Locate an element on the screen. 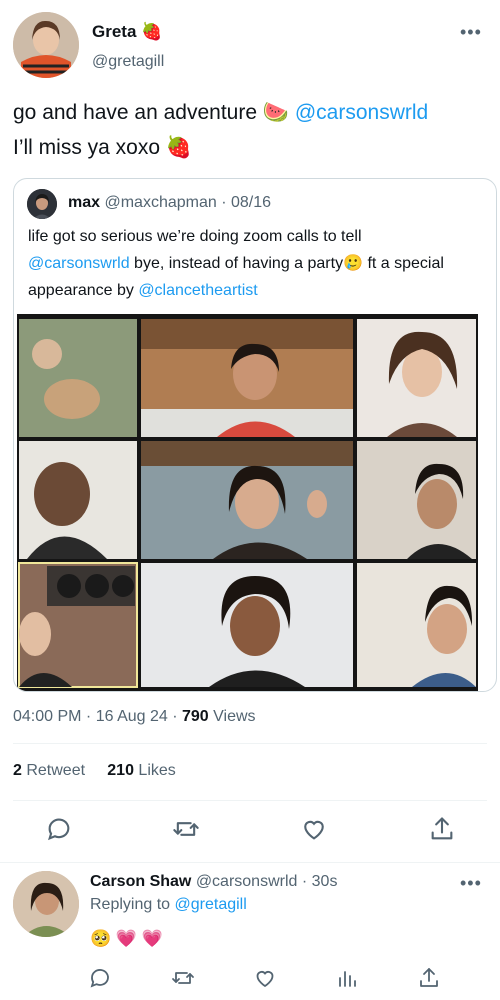 This screenshot has width=500, height=1000. likes-link: 210 Likes is located at coordinates (141, 770).